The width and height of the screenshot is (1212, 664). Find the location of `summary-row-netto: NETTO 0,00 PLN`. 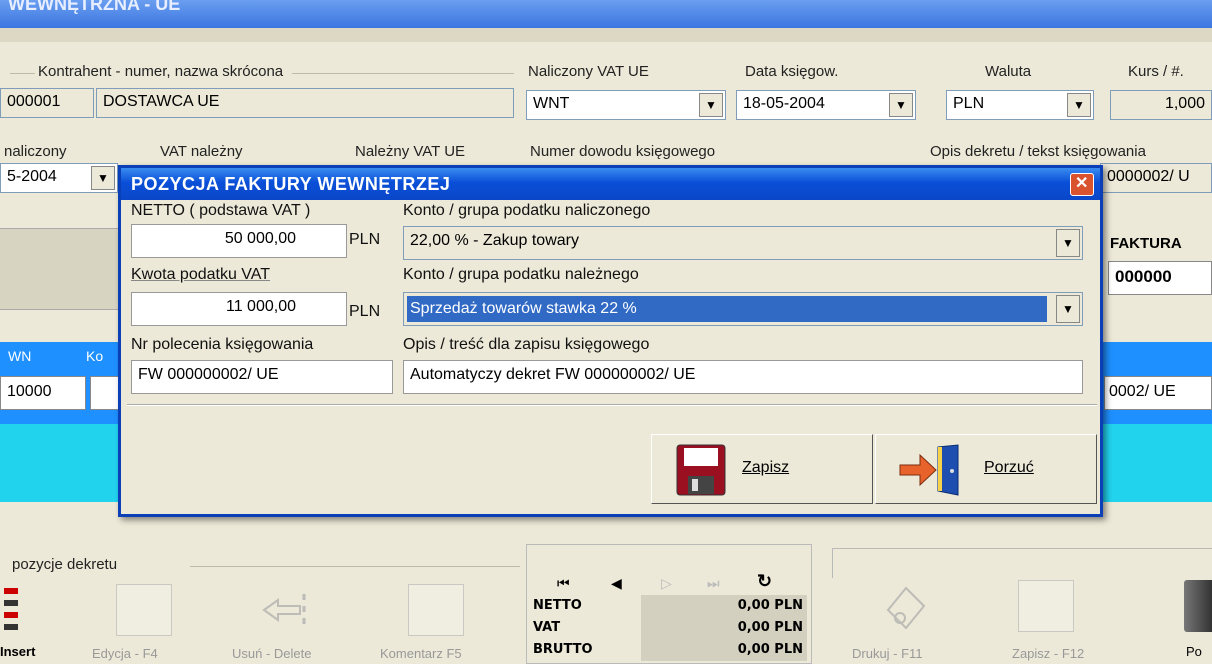

summary-row-netto: NETTO 0,00 PLN is located at coordinates (670, 606).